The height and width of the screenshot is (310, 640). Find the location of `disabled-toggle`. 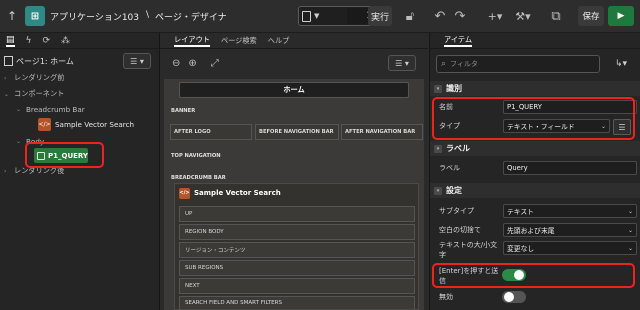

disabled-toggle is located at coordinates (514, 297).